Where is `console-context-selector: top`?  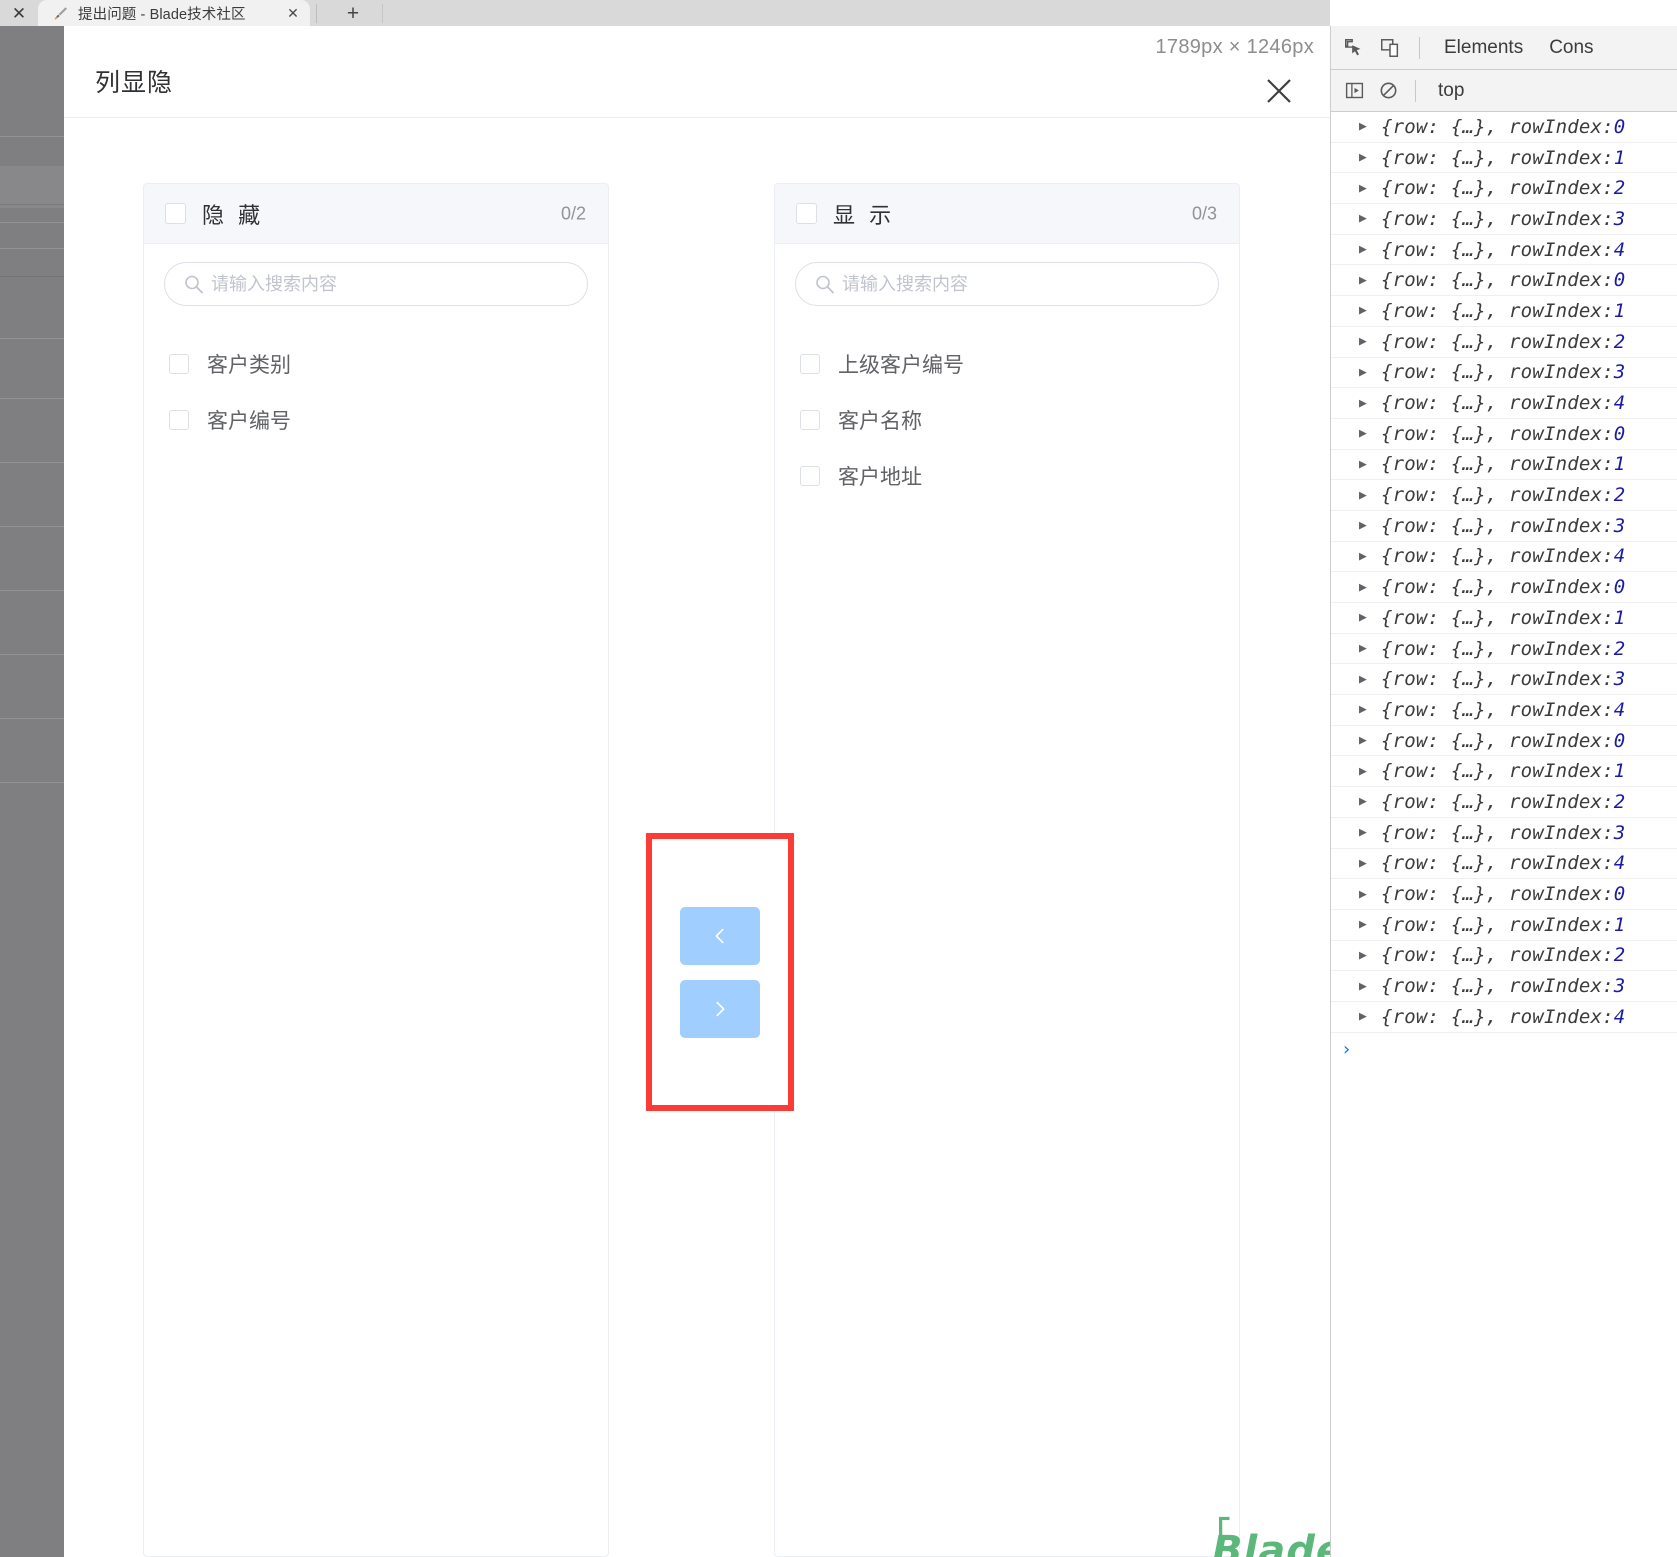
console-context-selector: top is located at coordinates (1446, 91).